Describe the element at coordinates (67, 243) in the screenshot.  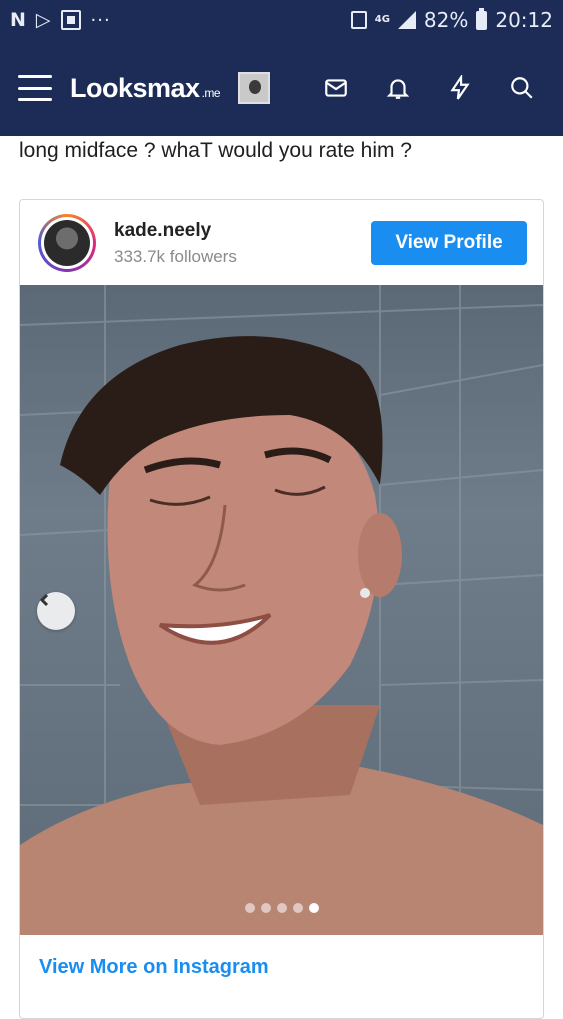
I see `profile-avatar` at that location.